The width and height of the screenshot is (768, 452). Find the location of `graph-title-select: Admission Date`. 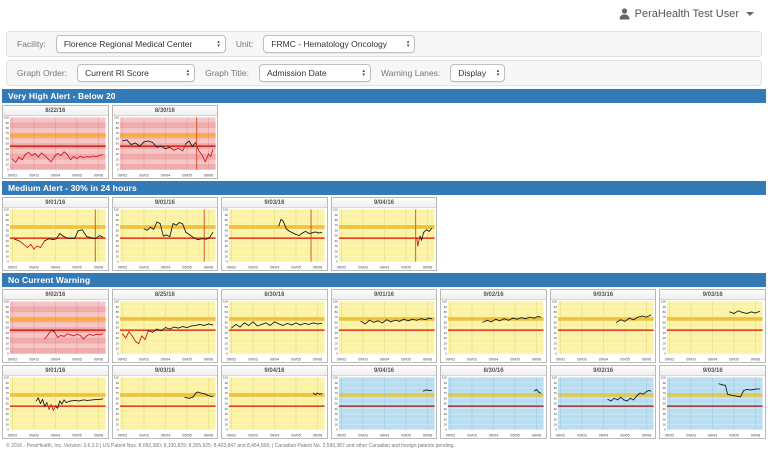

graph-title-select: Admission Date is located at coordinates (315, 73).